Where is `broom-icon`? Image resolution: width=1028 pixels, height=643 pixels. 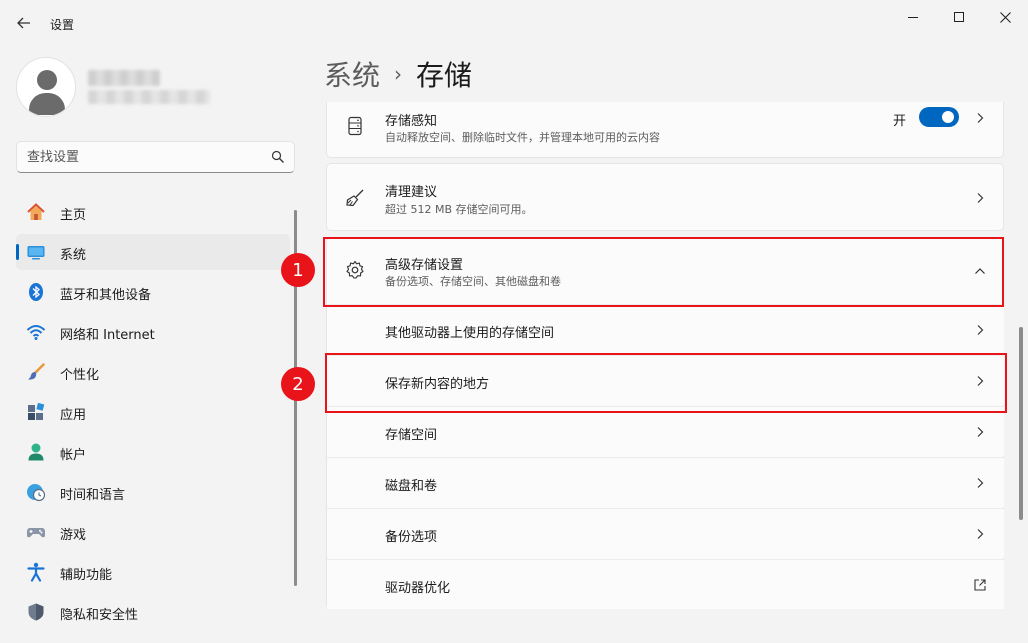 broom-icon is located at coordinates (355, 198).